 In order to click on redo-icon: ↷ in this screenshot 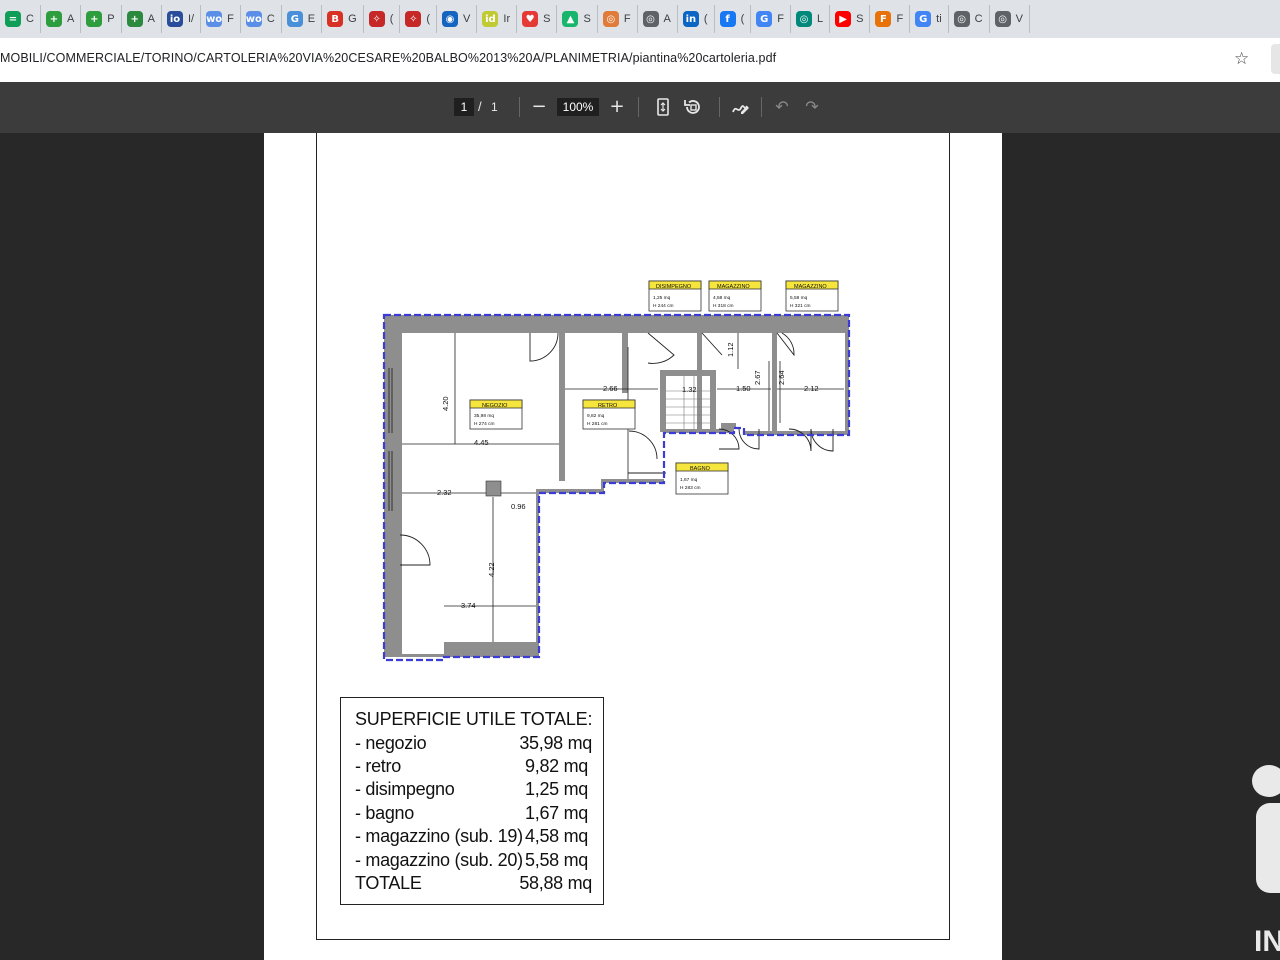, I will do `click(812, 107)`.